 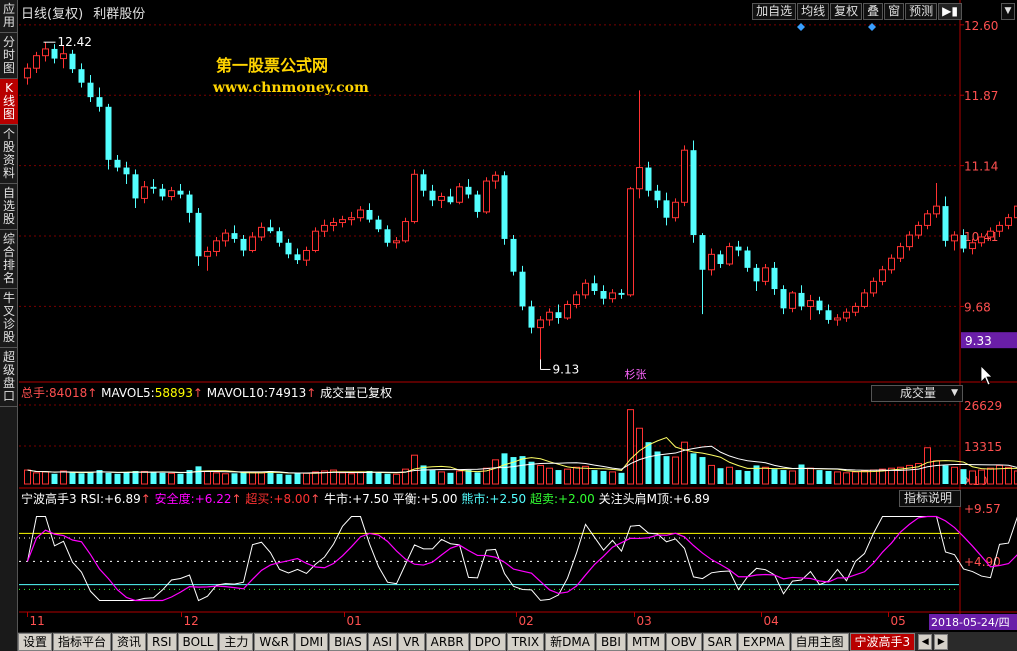 I want to click on bottom-tab-15: BBI, so click(x=610, y=641).